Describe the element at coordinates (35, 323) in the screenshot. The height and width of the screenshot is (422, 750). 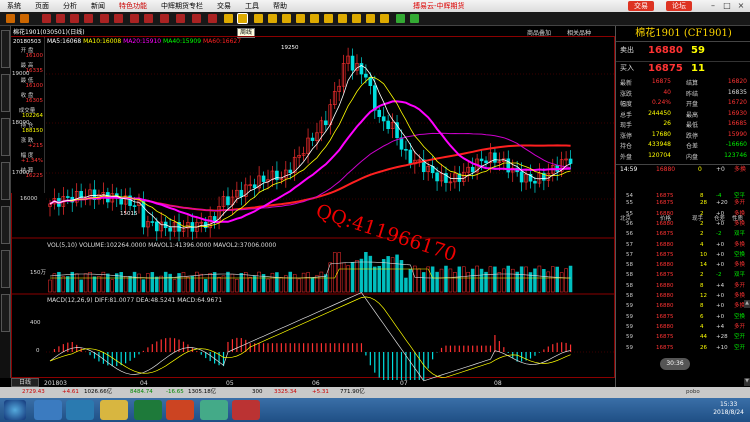
I see `macd-label-400: 400` at that location.